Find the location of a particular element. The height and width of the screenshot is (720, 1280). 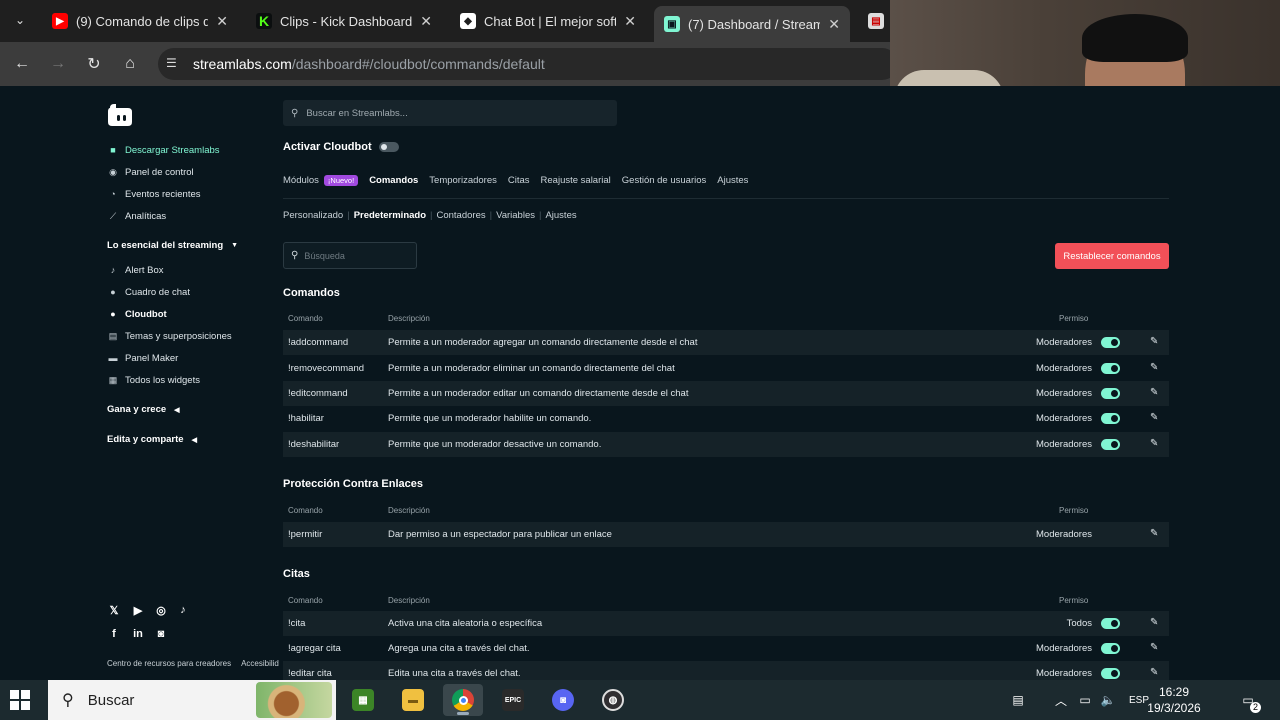

notification-icon: ▭ 2 is located at coordinates (1248, 700).